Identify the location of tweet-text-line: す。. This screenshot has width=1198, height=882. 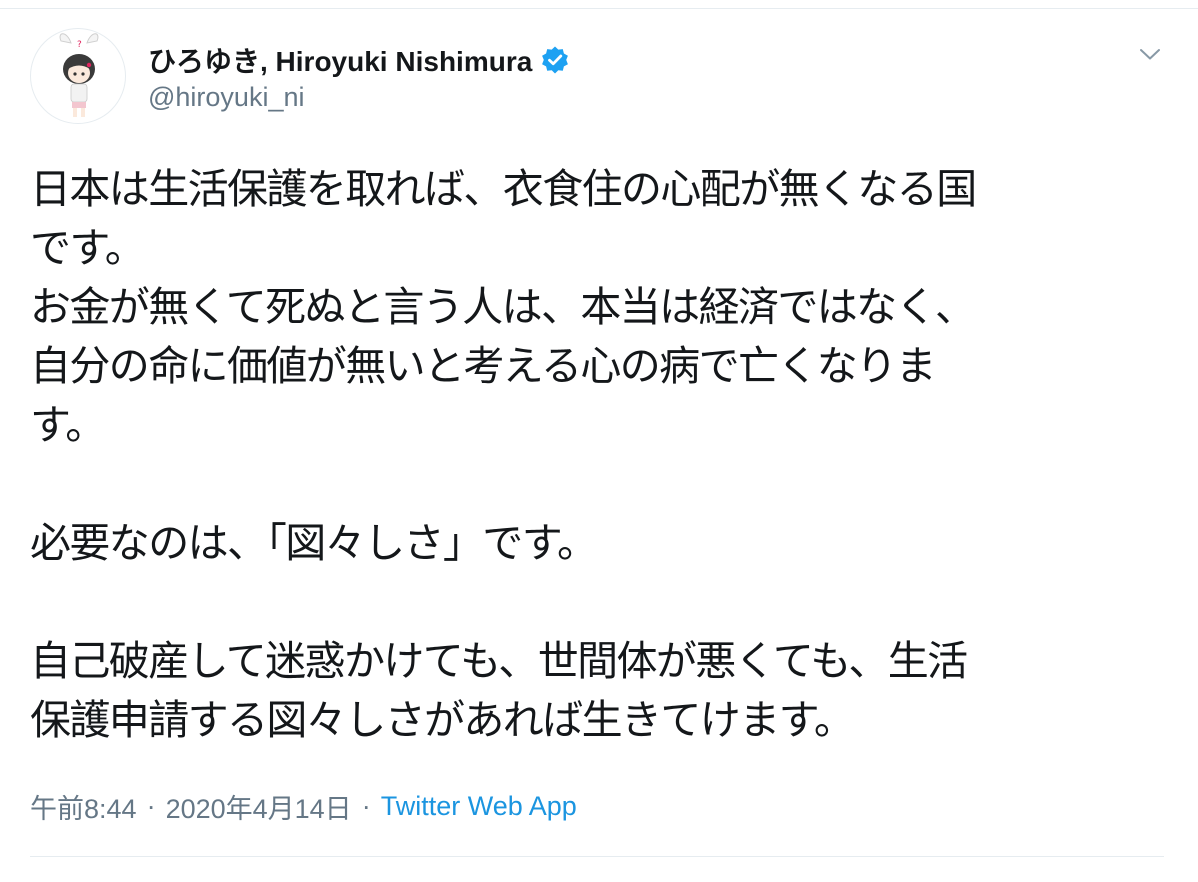
(68, 425).